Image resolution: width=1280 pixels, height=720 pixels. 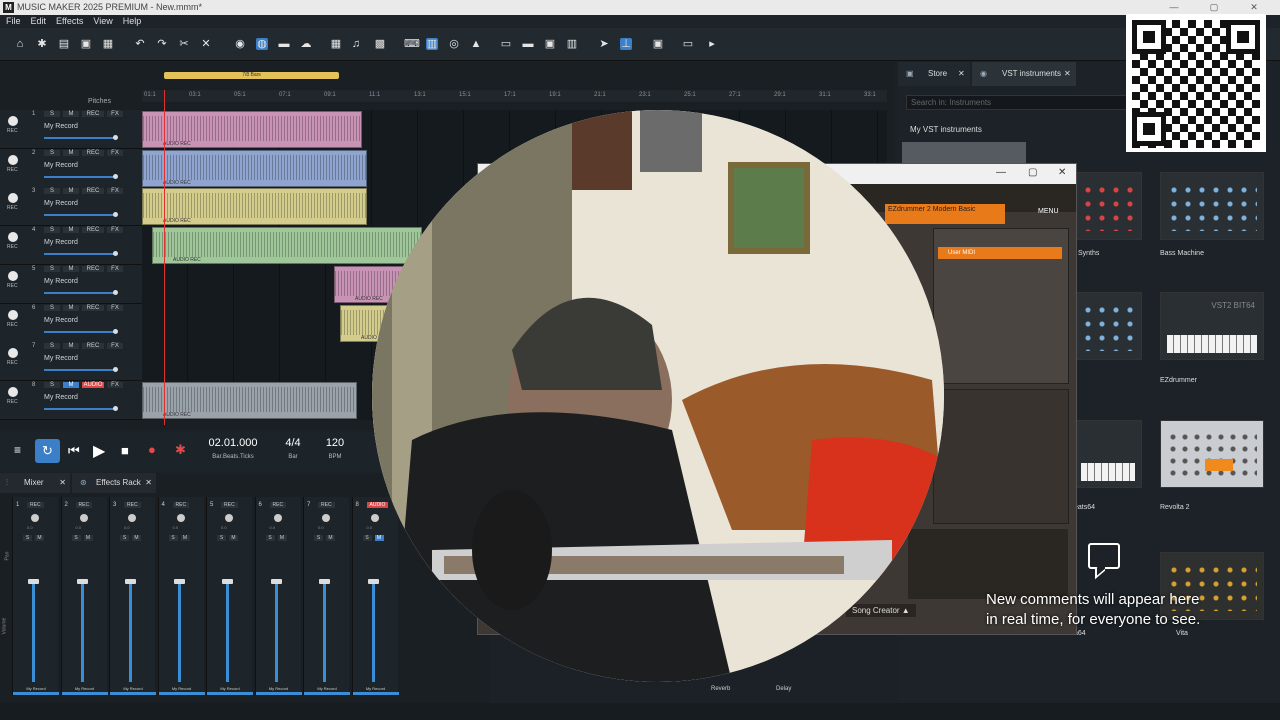 What do you see at coordinates (412, 44) in the screenshot?
I see `keyboard-icon: ⌨` at bounding box center [412, 44].